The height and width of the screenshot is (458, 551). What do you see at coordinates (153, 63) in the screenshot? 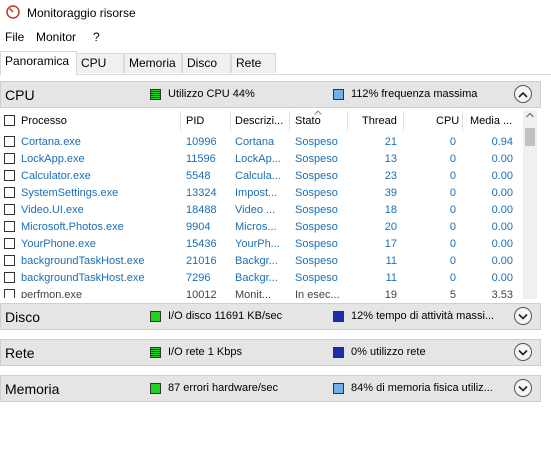
I see `tab-memoria: Memoria` at bounding box center [153, 63].